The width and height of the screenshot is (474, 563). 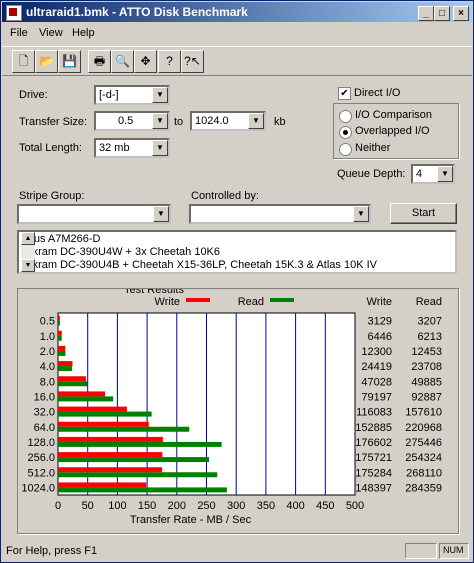 I want to click on scroll-up-icon: ▲, so click(x=28, y=238).